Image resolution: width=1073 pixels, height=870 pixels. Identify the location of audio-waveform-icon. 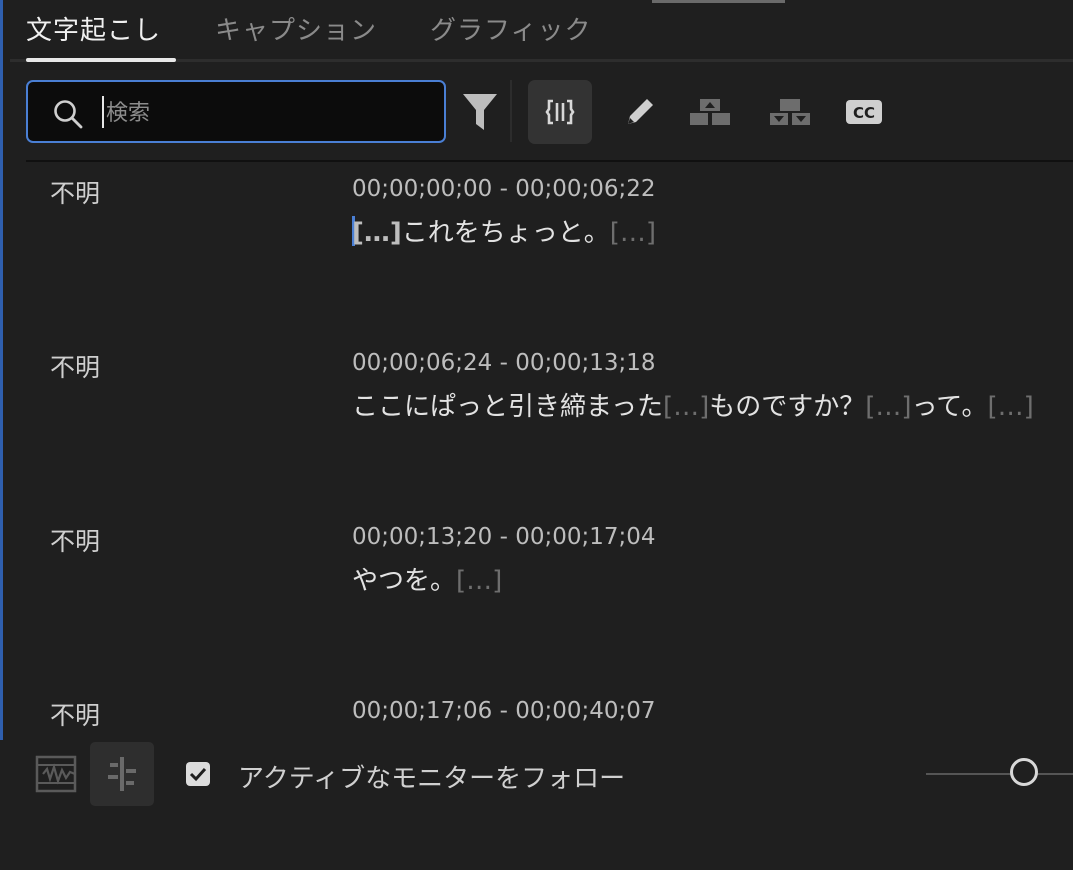
(57, 774).